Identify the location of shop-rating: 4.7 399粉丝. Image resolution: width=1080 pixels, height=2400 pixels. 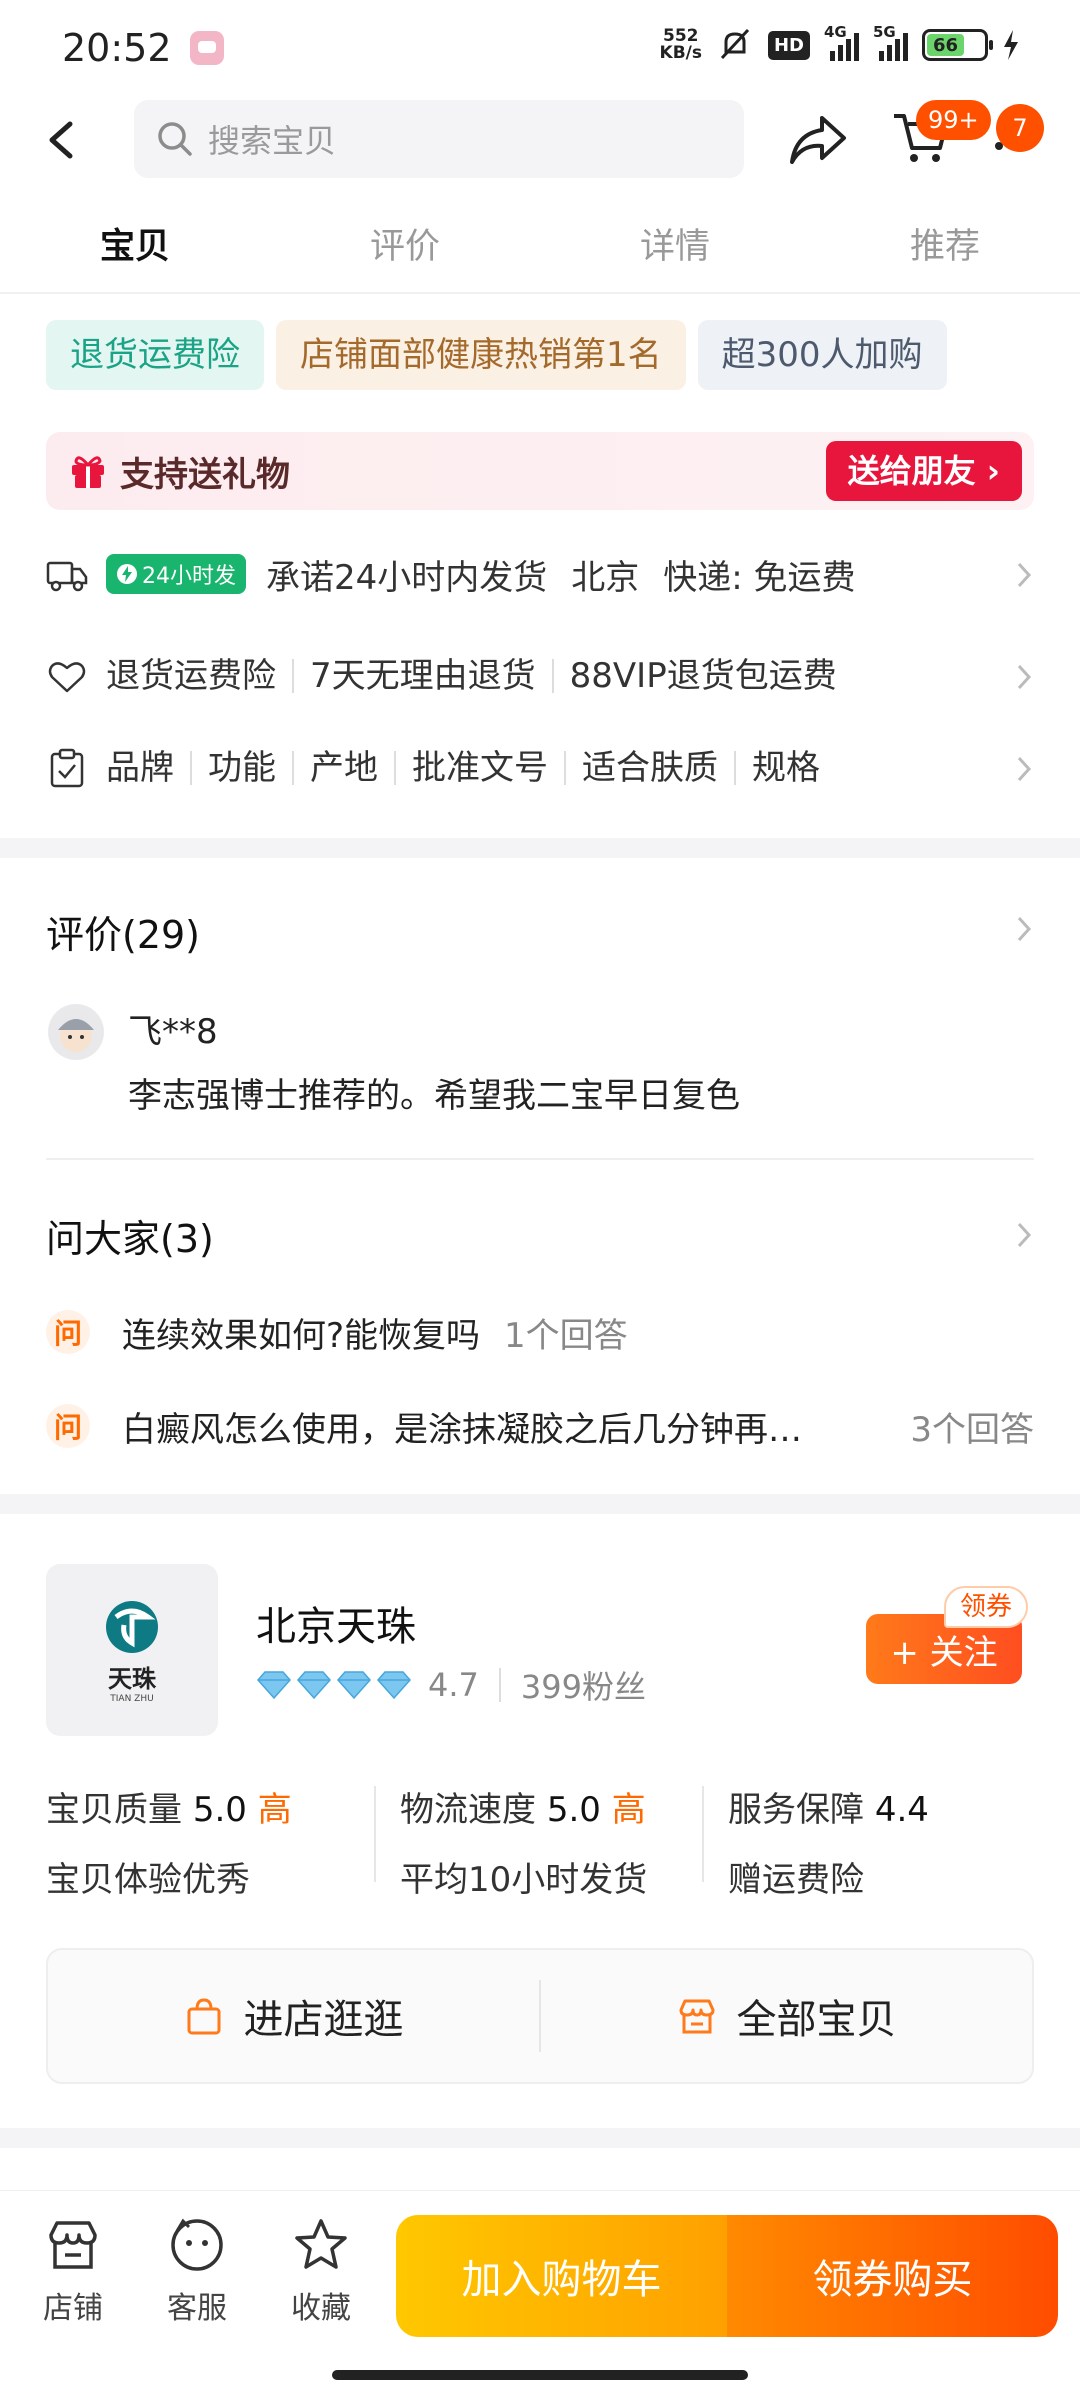
(451, 1685).